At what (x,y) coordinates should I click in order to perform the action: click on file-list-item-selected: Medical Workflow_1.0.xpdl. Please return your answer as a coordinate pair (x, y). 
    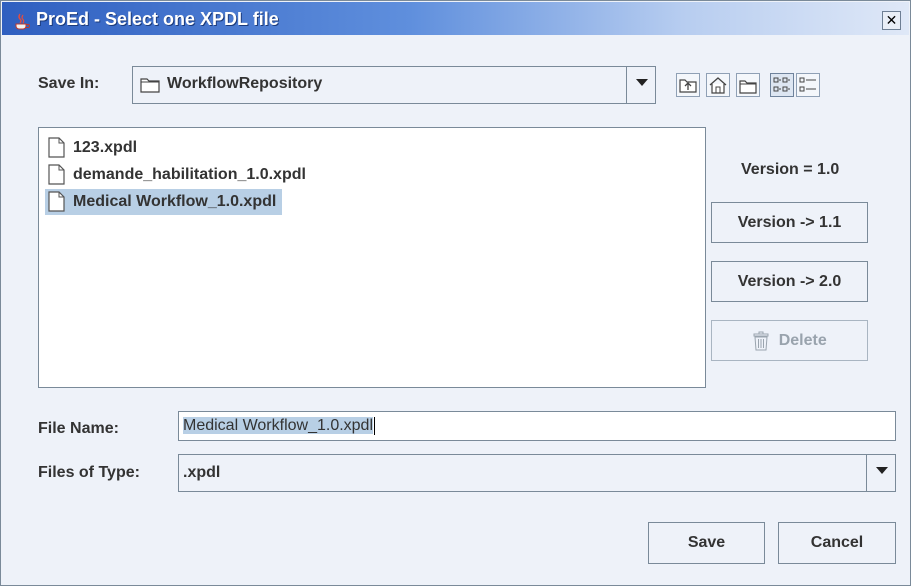
    Looking at the image, I should click on (164, 202).